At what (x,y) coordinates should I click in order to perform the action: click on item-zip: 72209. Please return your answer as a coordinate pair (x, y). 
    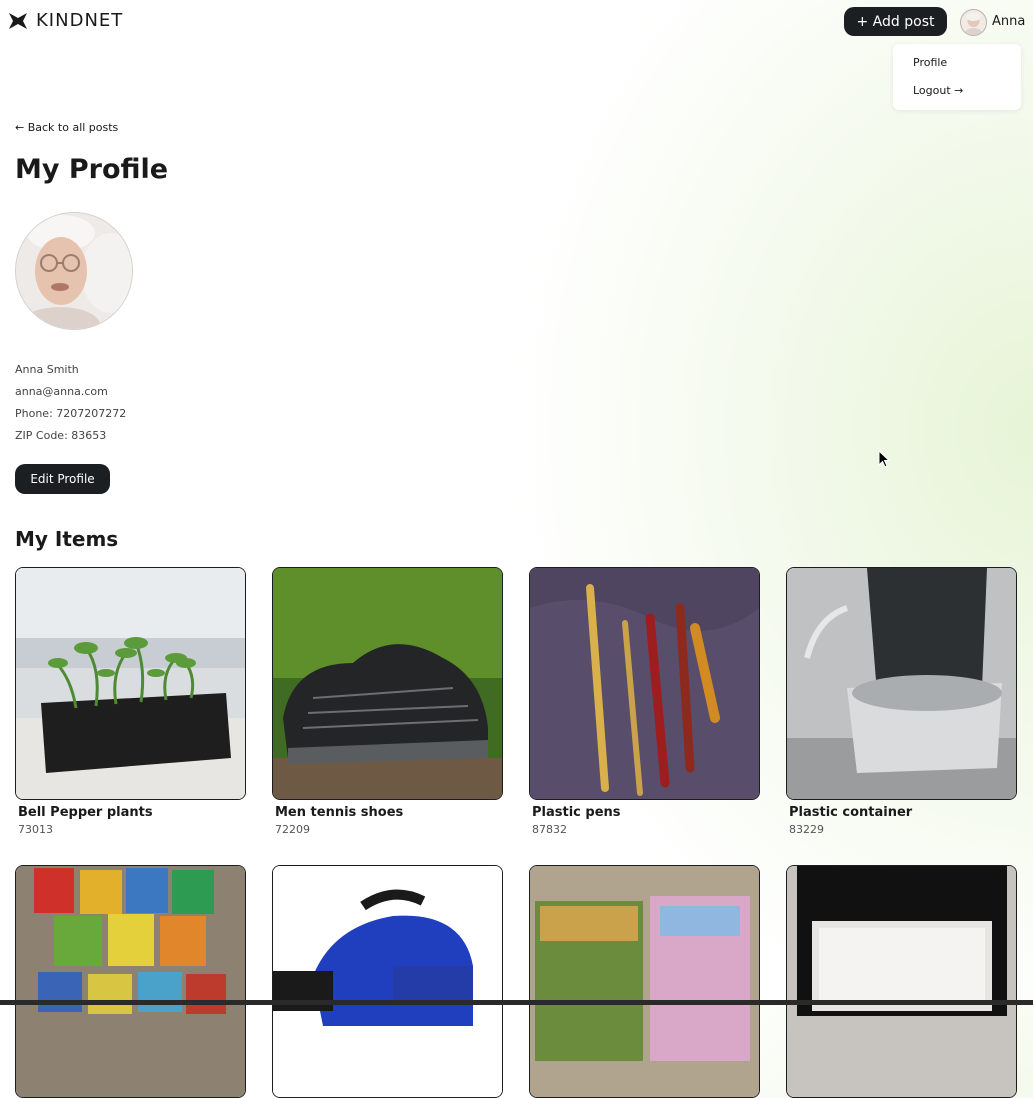
    Looking at the image, I should click on (292, 829).